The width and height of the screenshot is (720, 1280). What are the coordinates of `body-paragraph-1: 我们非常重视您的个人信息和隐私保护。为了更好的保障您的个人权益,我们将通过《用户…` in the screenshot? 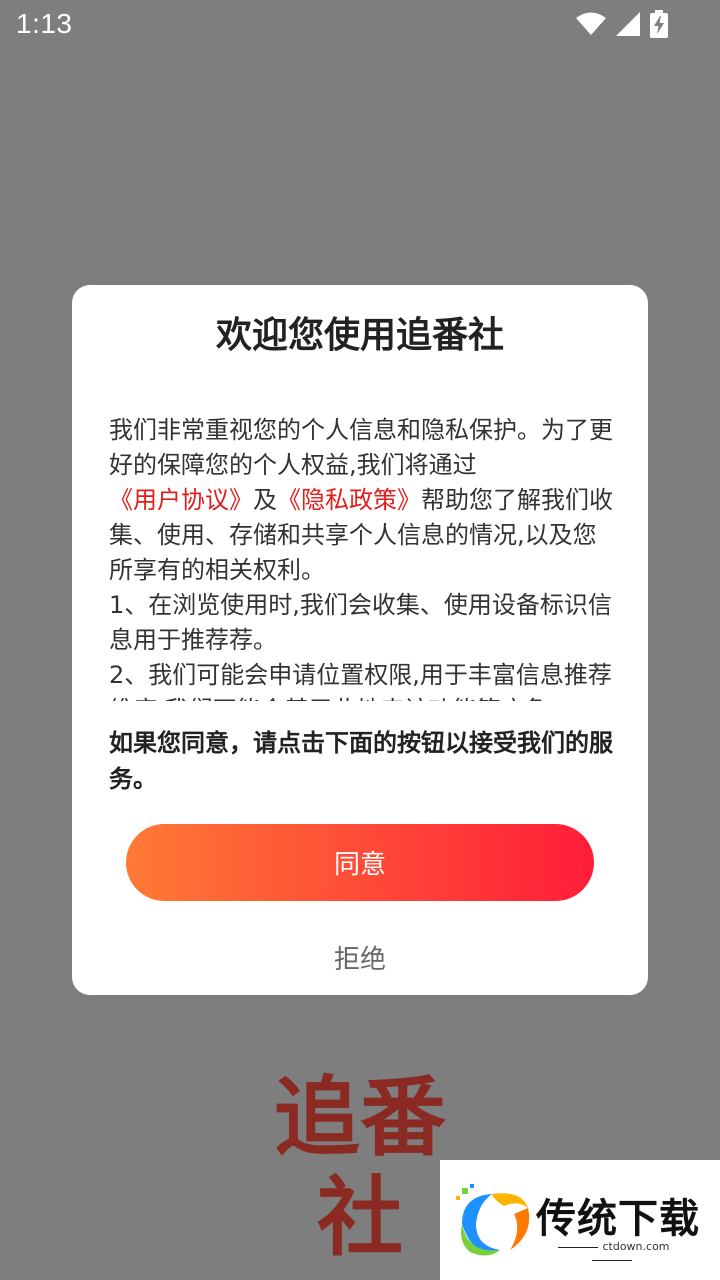 It's located at (361, 500).